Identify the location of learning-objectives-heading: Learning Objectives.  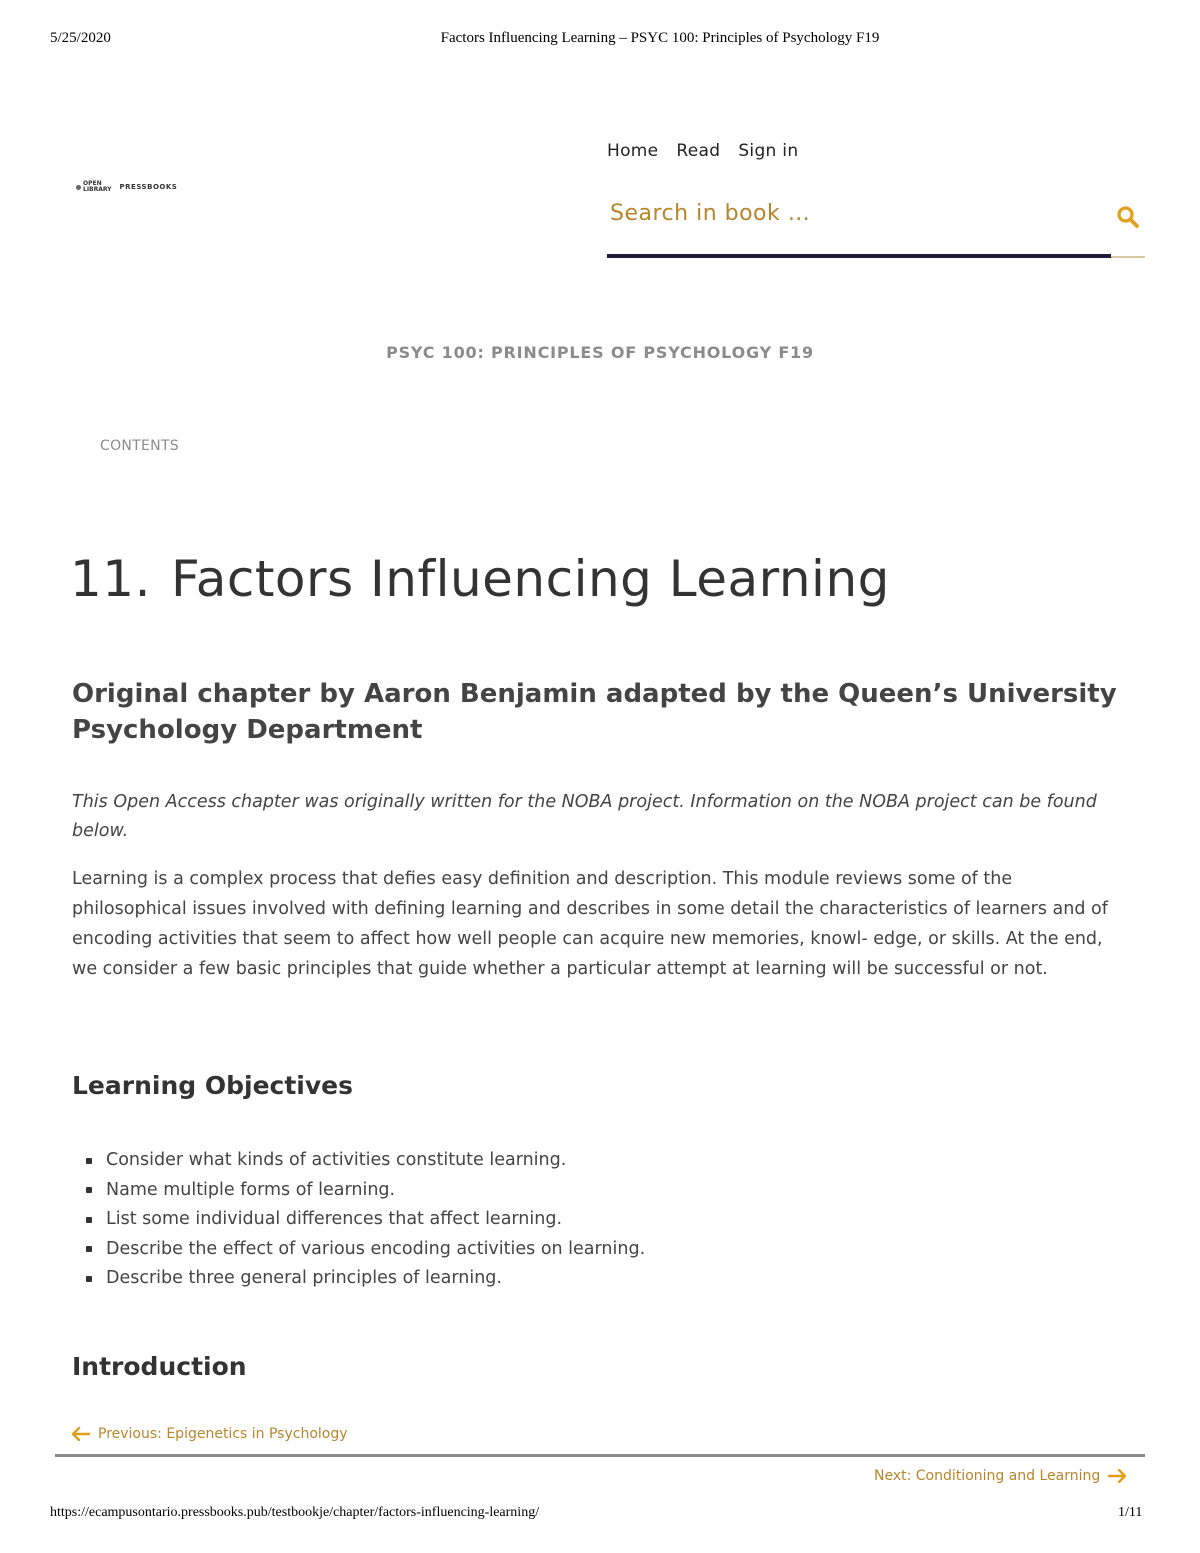
(212, 1085).